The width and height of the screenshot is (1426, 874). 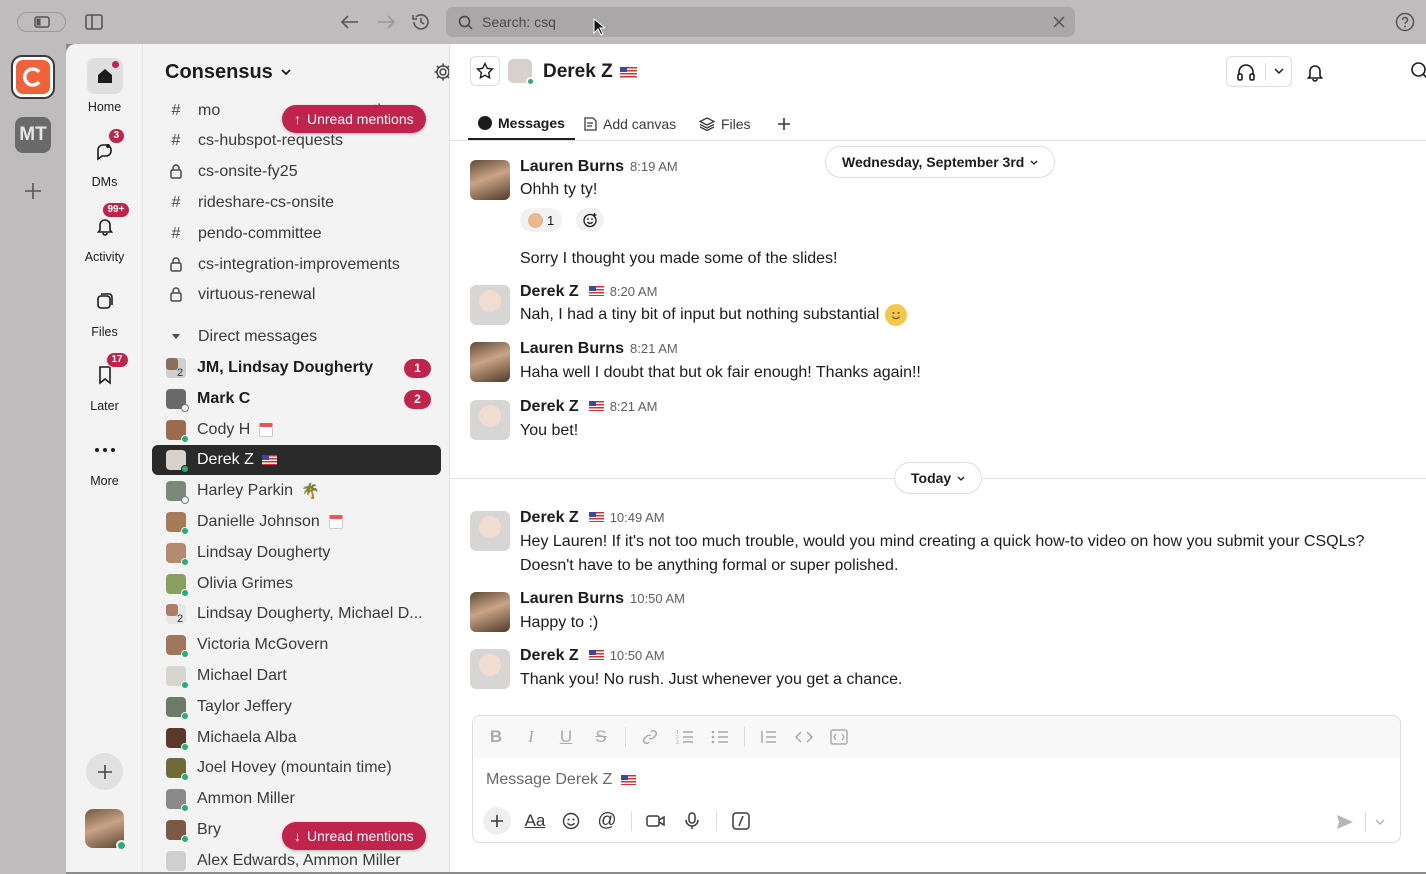 I want to click on code-block-icon, so click(x=839, y=737).